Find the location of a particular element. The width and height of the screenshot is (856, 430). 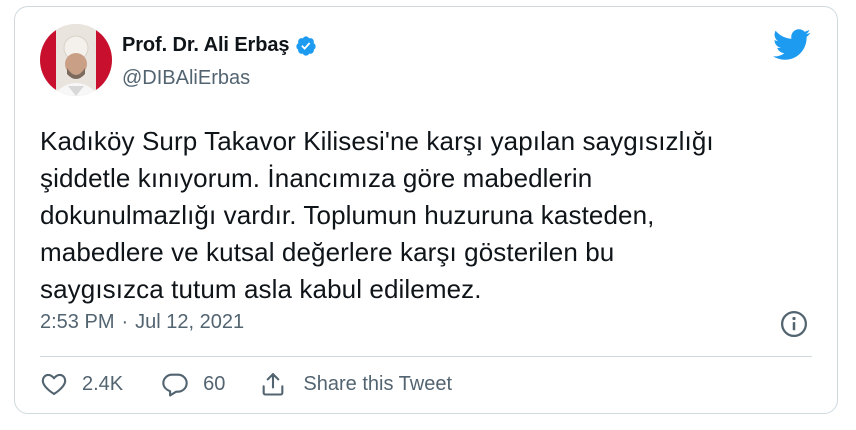

verified-badge-icon is located at coordinates (306, 45).